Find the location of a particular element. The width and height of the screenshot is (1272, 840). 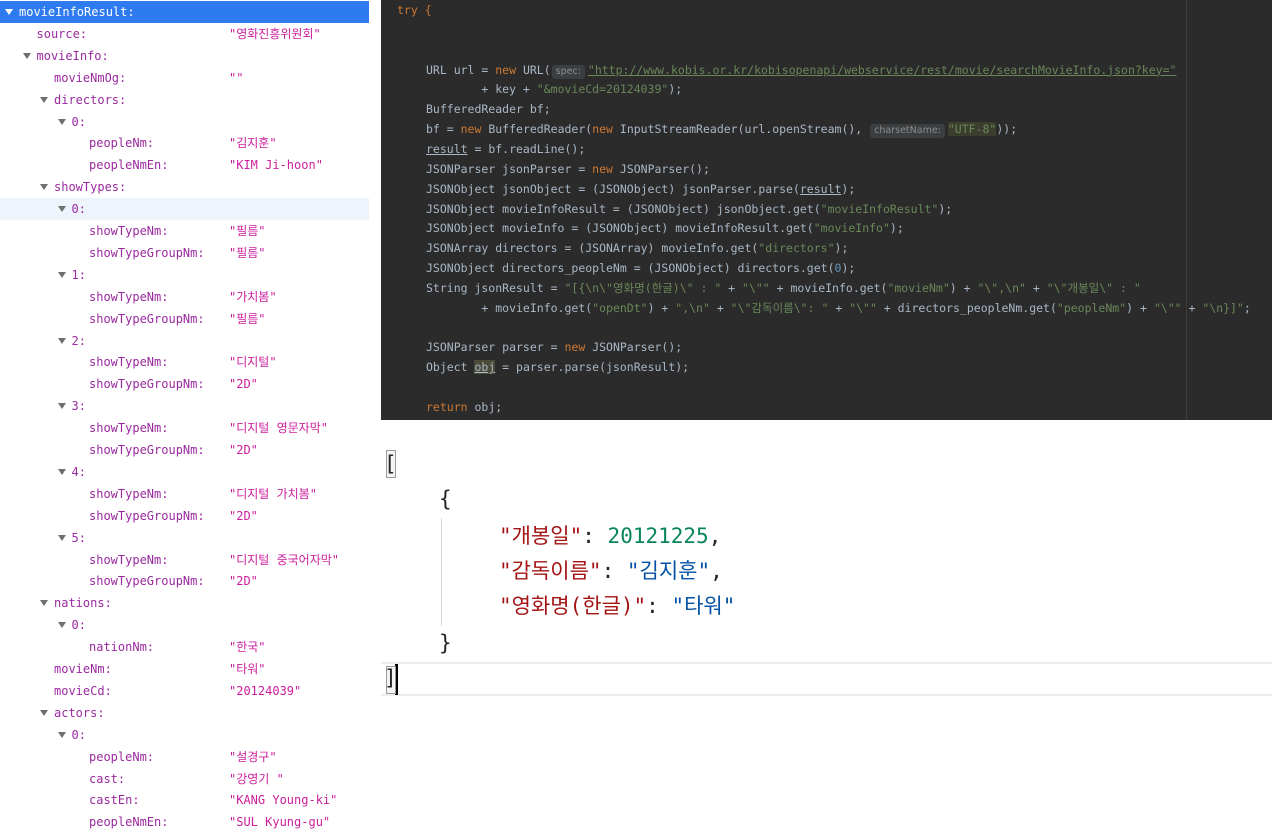

tree-key: nationNm: is located at coordinates (122, 647).